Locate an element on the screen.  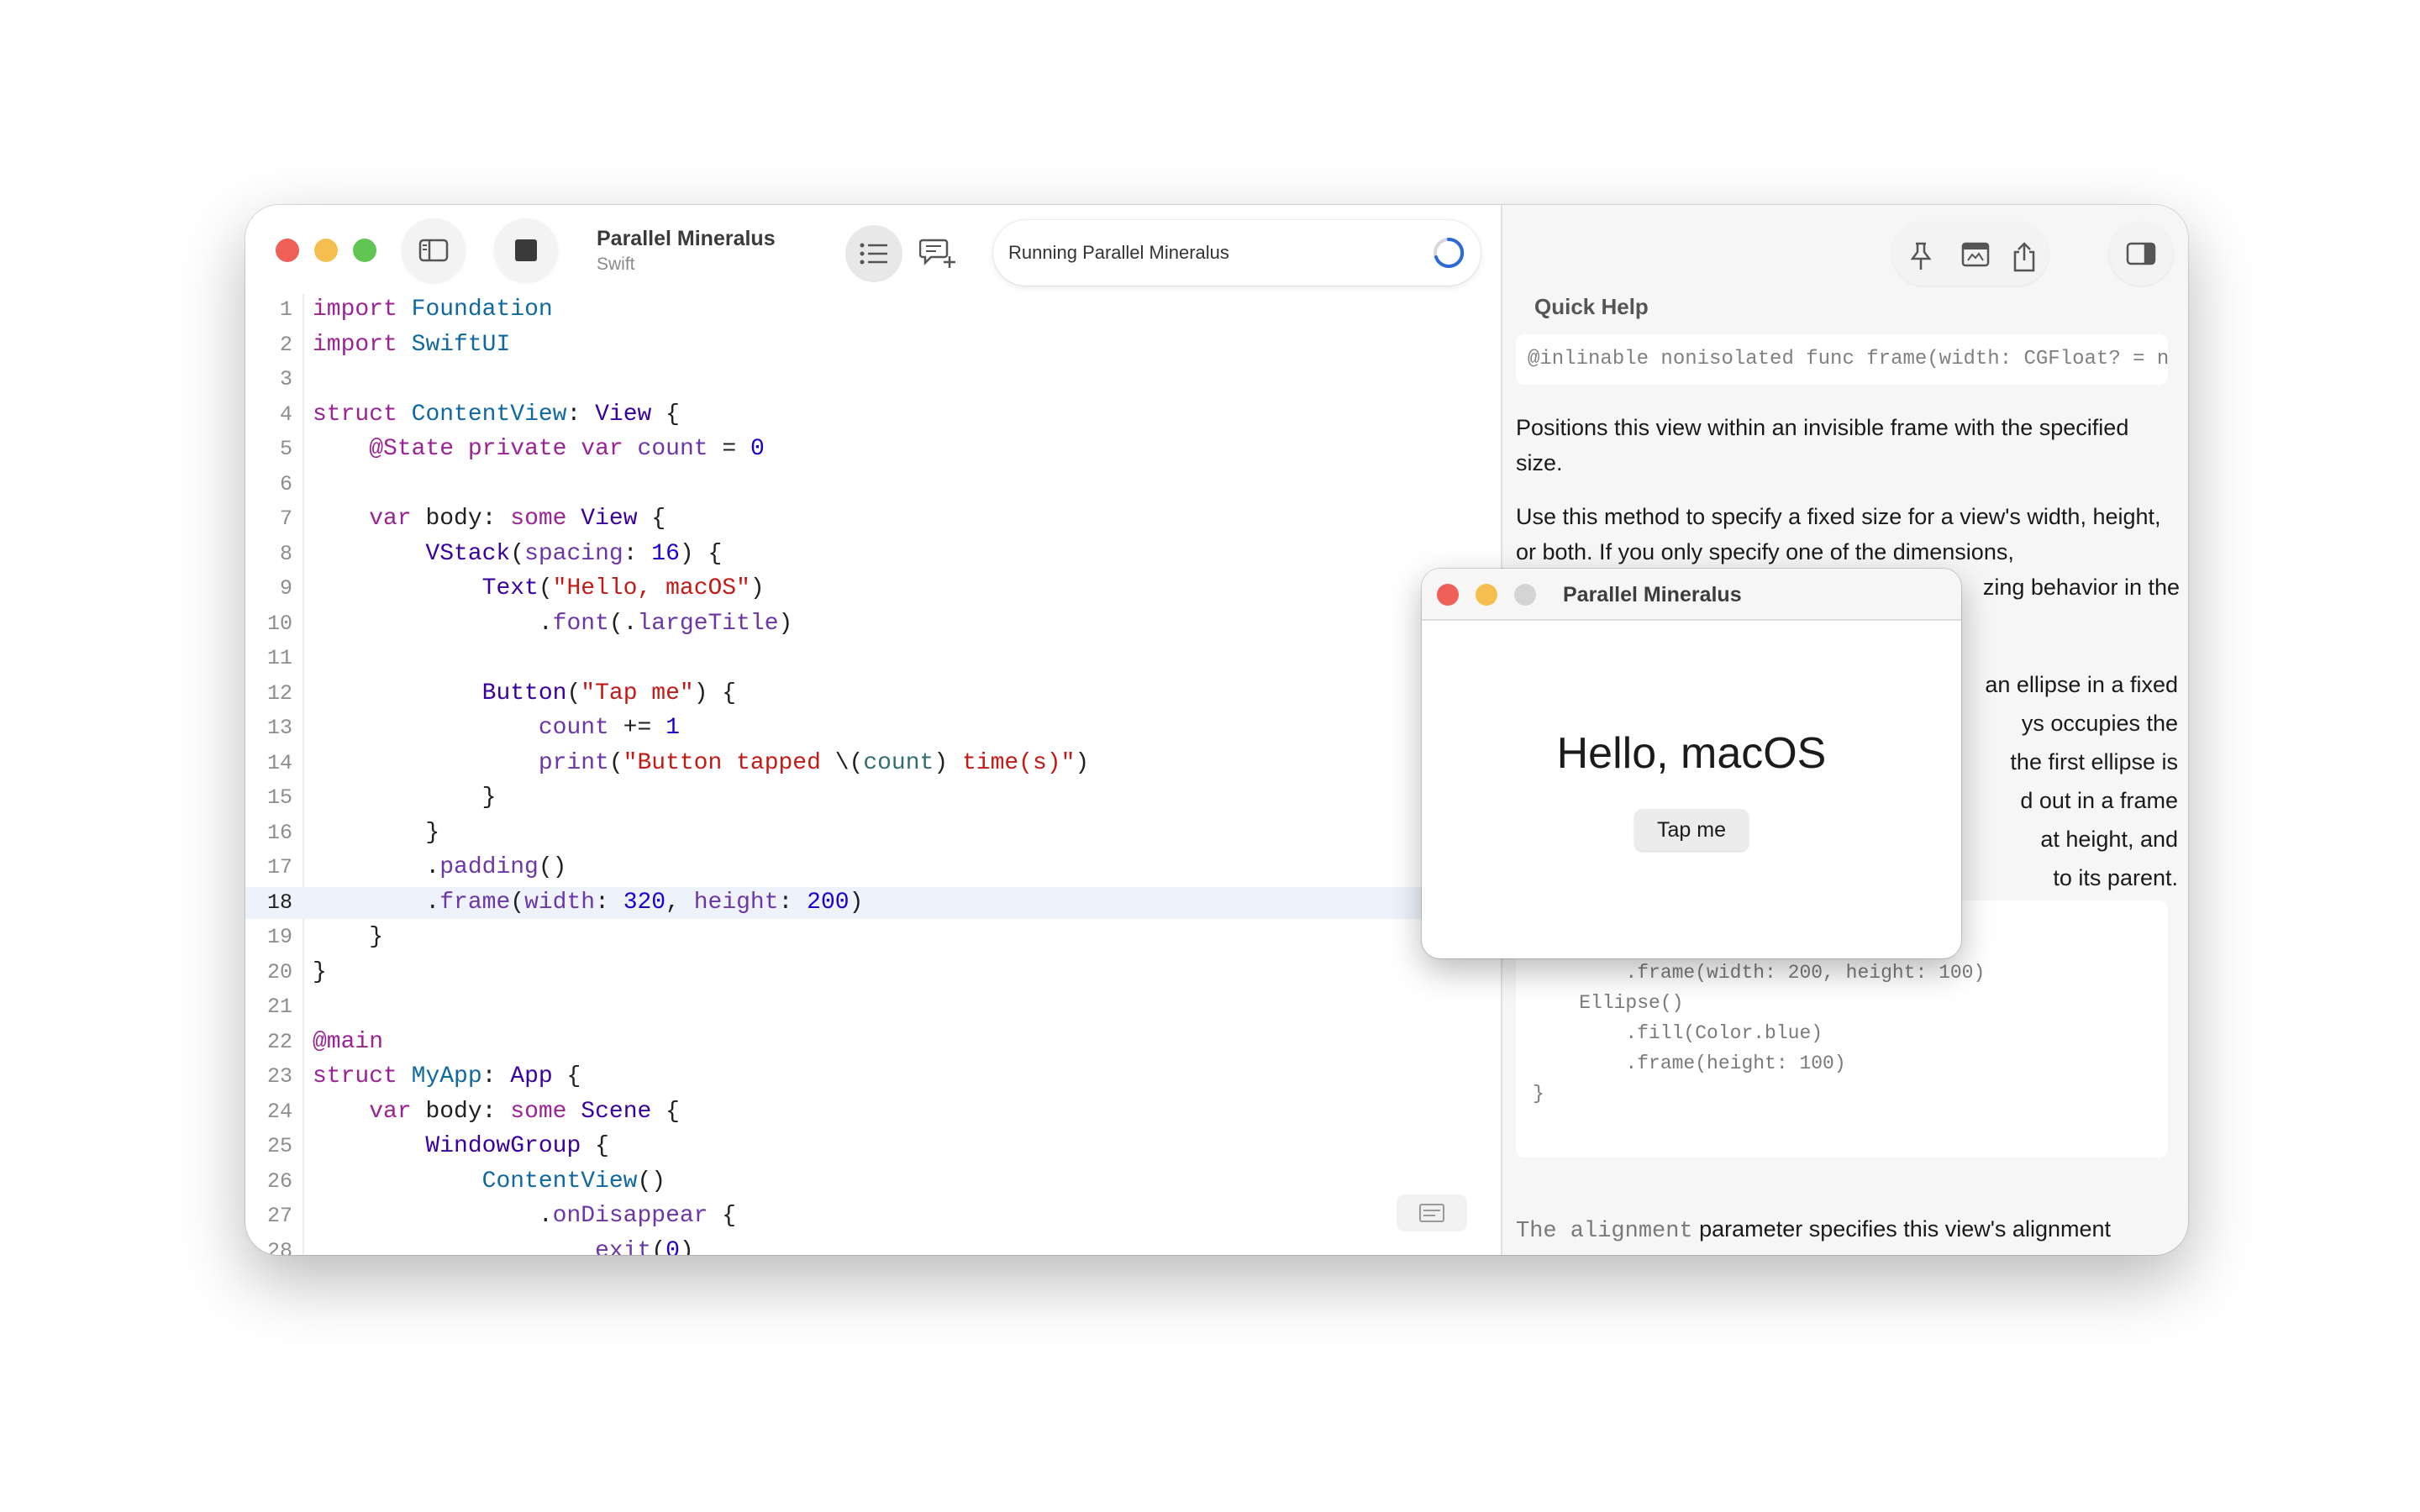
code-sample-line: } is located at coordinates (1538, 1094).